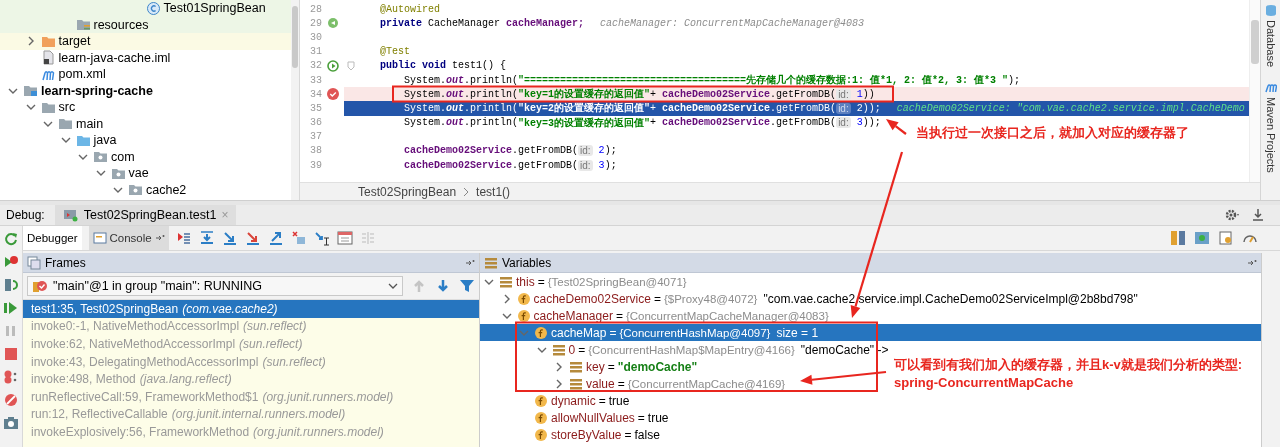 The width and height of the screenshot is (1280, 447). I want to click on evaluate-icon, so click(344, 238).